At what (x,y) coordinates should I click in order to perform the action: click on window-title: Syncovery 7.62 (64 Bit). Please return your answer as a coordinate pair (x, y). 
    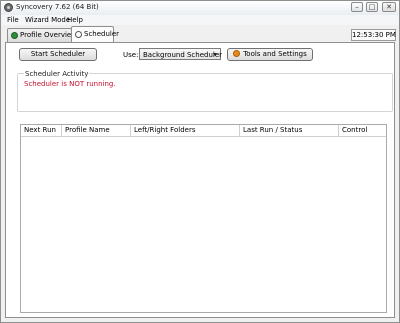
    Looking at the image, I should click on (57, 7).